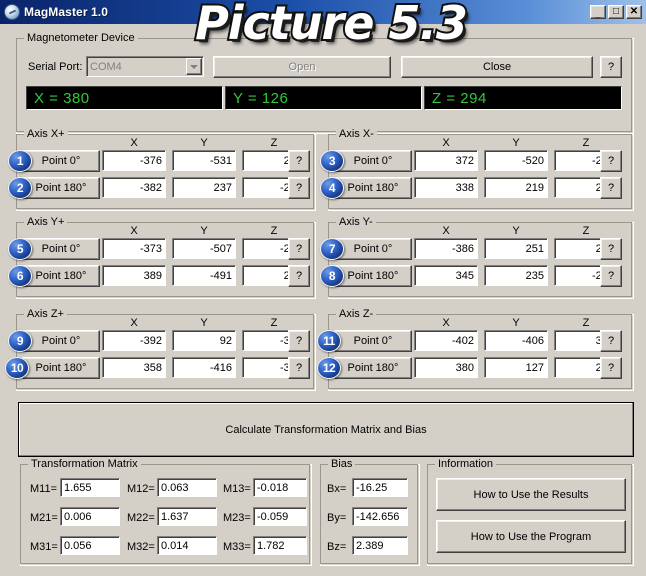 This screenshot has width=646, height=576. I want to click on axis-z-plus-p180-y: -416, so click(204, 367).